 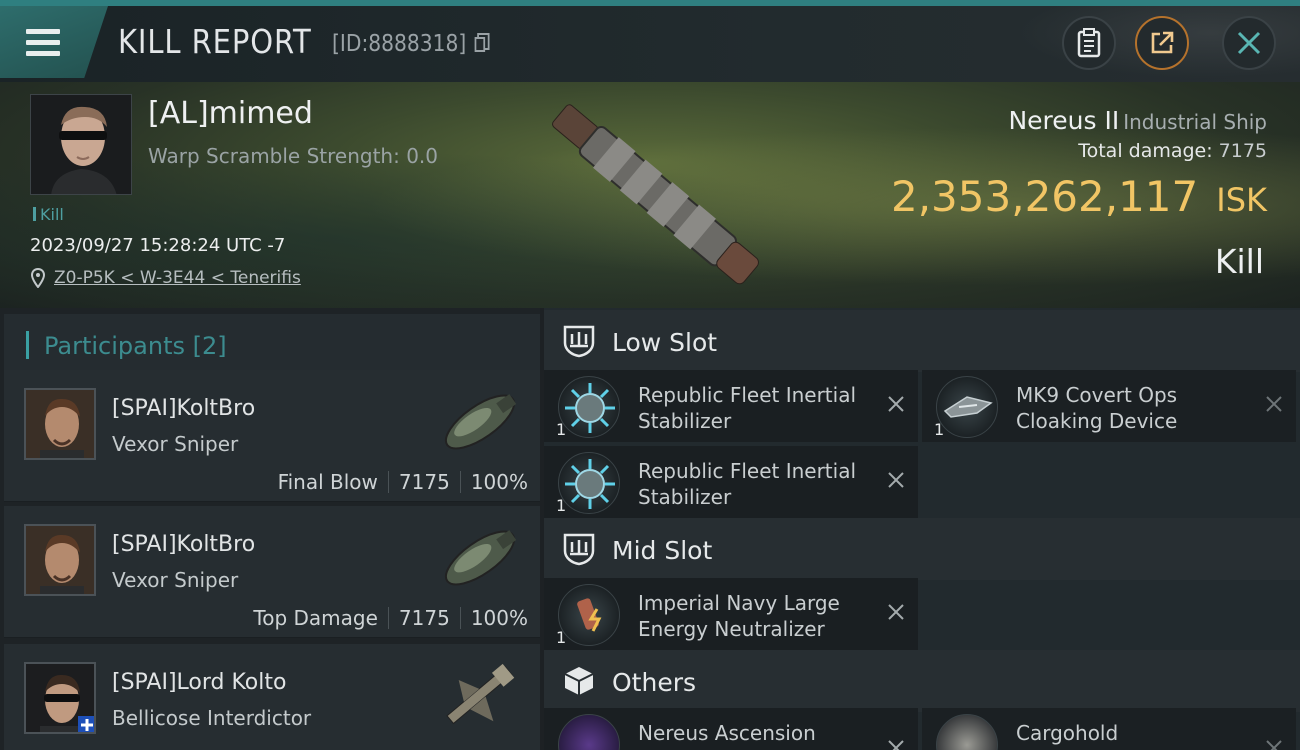 I want to click on ascension-skin-icon, so click(x=589, y=732).